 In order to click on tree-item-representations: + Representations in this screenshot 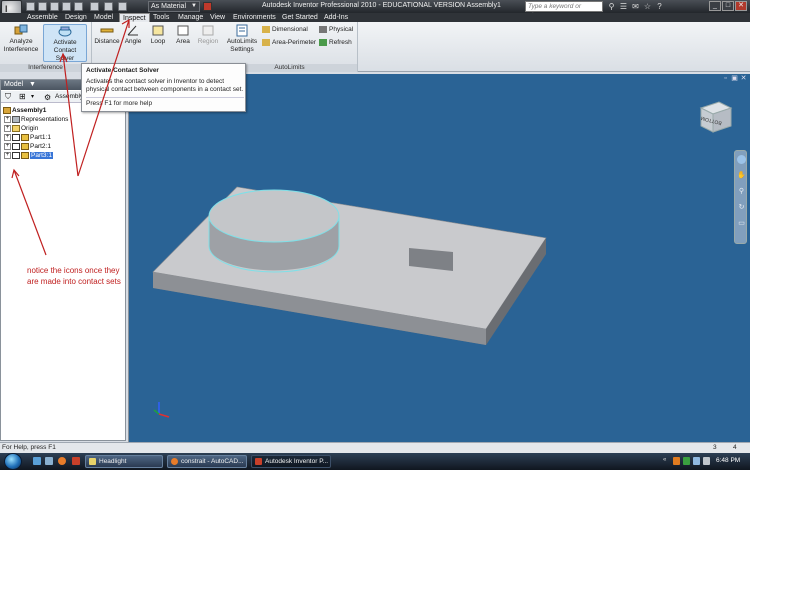, I will do `click(36, 119)`.